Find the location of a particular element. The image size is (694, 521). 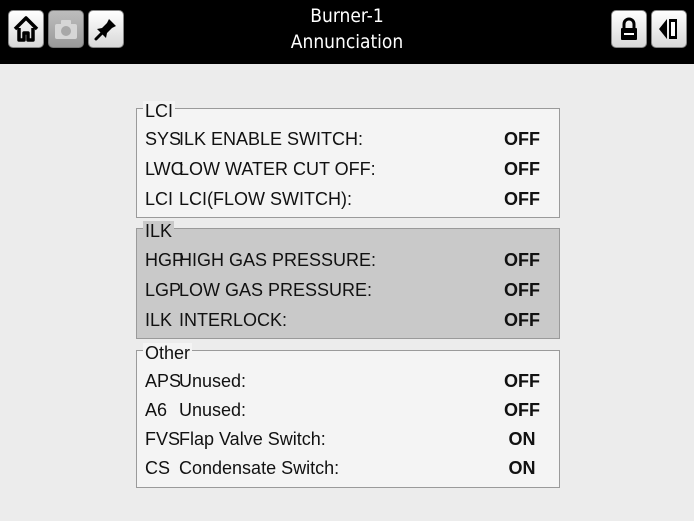

row-name: HIGH GAS PRESSURE: is located at coordinates (278, 260).